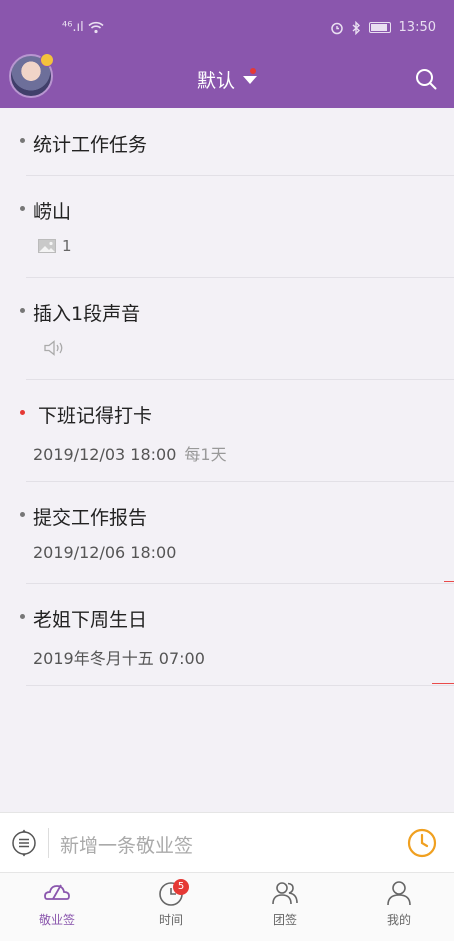 The height and width of the screenshot is (941, 454). I want to click on bottom-tab-bar: 敬业签 5 时间 团签 我的, so click(227, 906).